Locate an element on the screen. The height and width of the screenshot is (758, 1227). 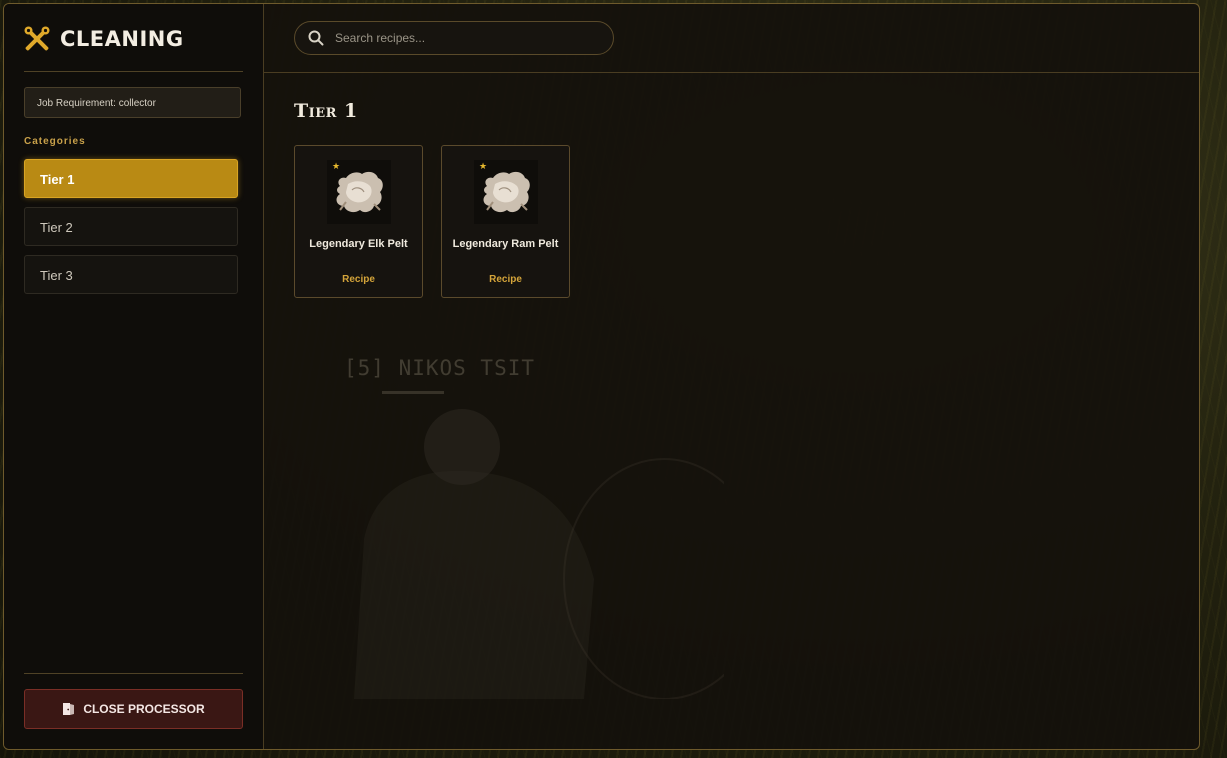
brand-header: CLEANING is located at coordinates (104, 39).